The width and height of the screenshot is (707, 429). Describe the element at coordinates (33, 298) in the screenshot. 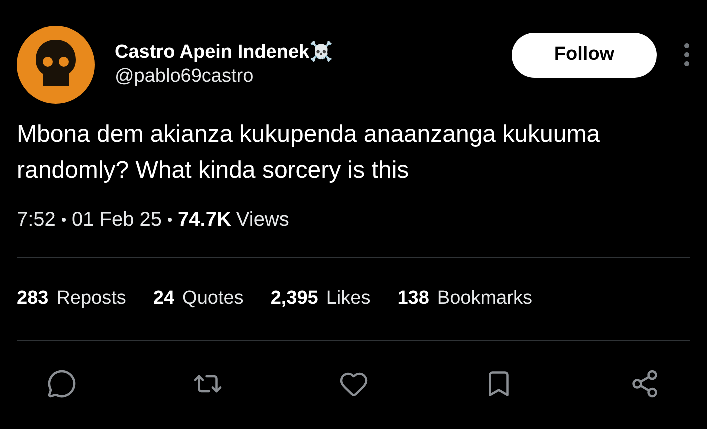

I see `stat-count: 283` at that location.